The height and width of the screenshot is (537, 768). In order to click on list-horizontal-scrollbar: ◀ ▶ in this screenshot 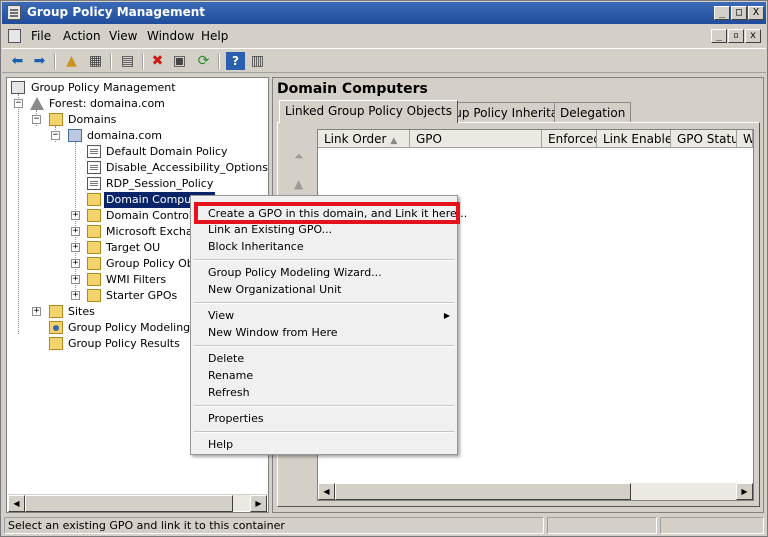, I will do `click(535, 491)`.